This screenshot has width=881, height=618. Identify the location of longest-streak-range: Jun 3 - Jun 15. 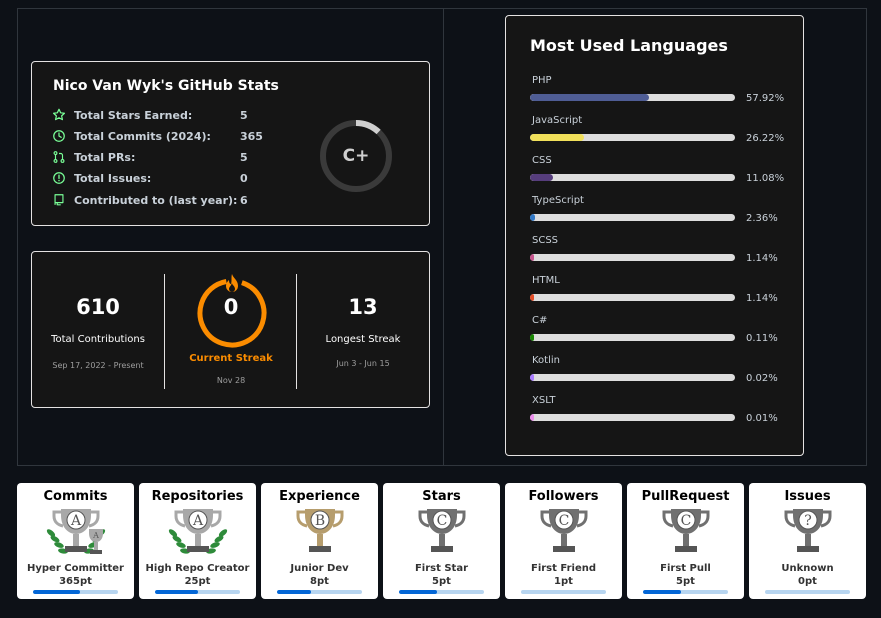
(363, 363).